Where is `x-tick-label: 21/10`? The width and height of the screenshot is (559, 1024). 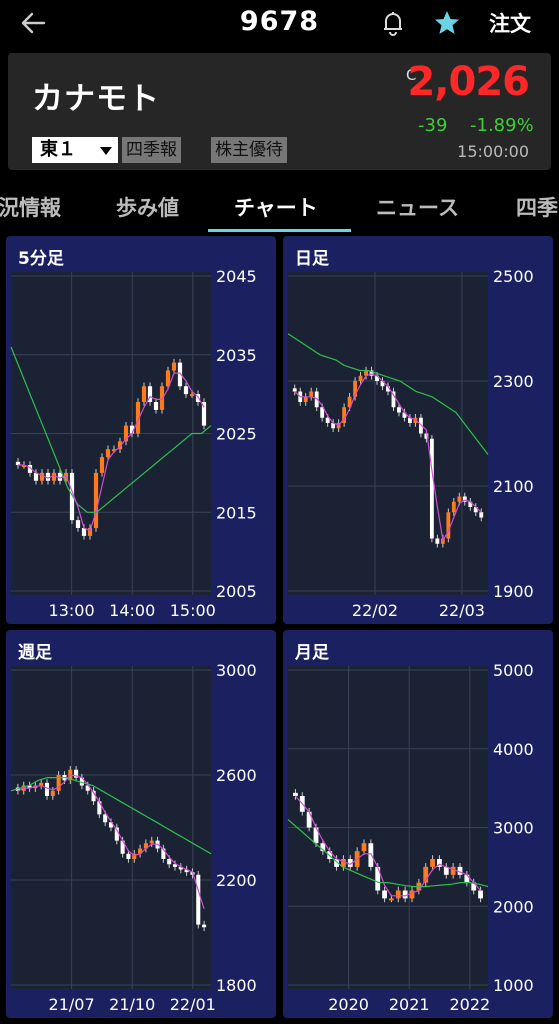
x-tick-label: 21/10 is located at coordinates (132, 1004).